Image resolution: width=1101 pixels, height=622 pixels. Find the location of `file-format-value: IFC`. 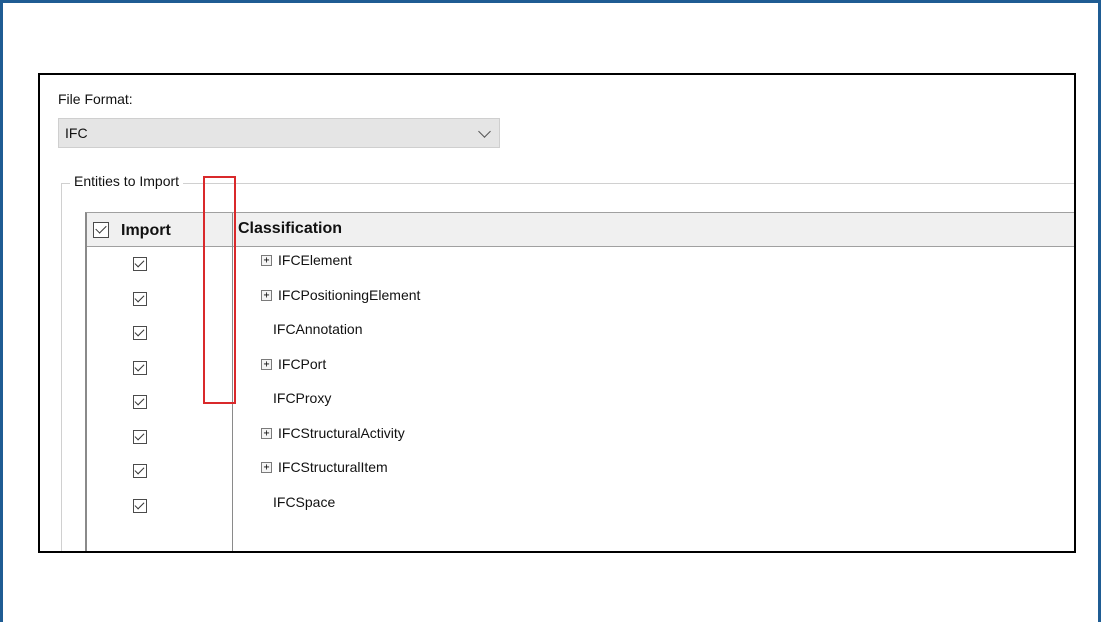

file-format-value: IFC is located at coordinates (76, 133).